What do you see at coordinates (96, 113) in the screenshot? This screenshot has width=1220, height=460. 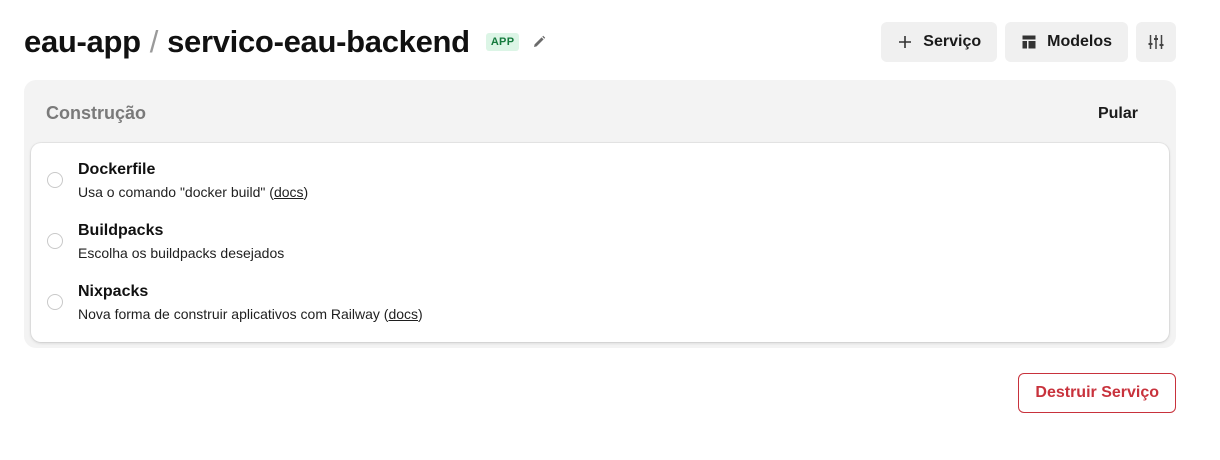 I see `build-panel-title: Construção` at bounding box center [96, 113].